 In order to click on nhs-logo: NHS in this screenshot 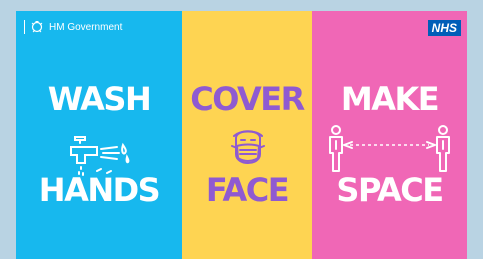, I will do `click(444, 28)`.